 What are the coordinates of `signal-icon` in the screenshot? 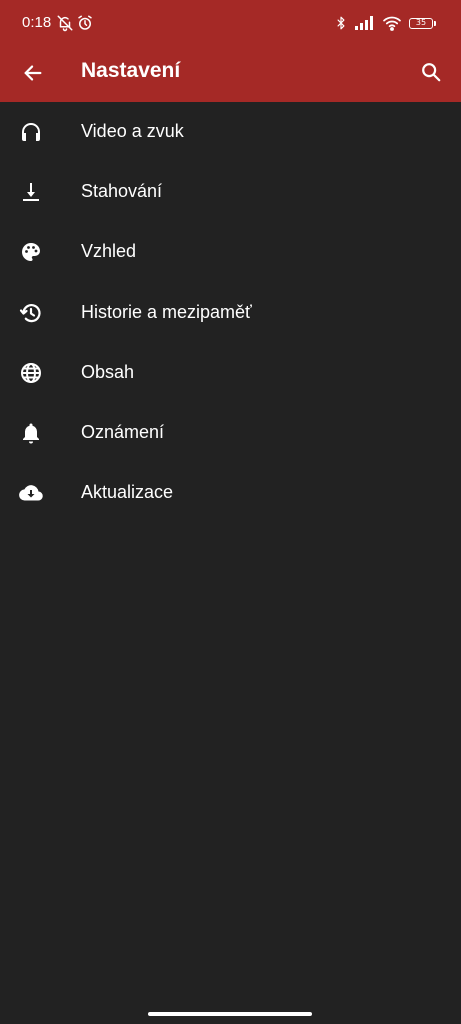 It's located at (365, 23).